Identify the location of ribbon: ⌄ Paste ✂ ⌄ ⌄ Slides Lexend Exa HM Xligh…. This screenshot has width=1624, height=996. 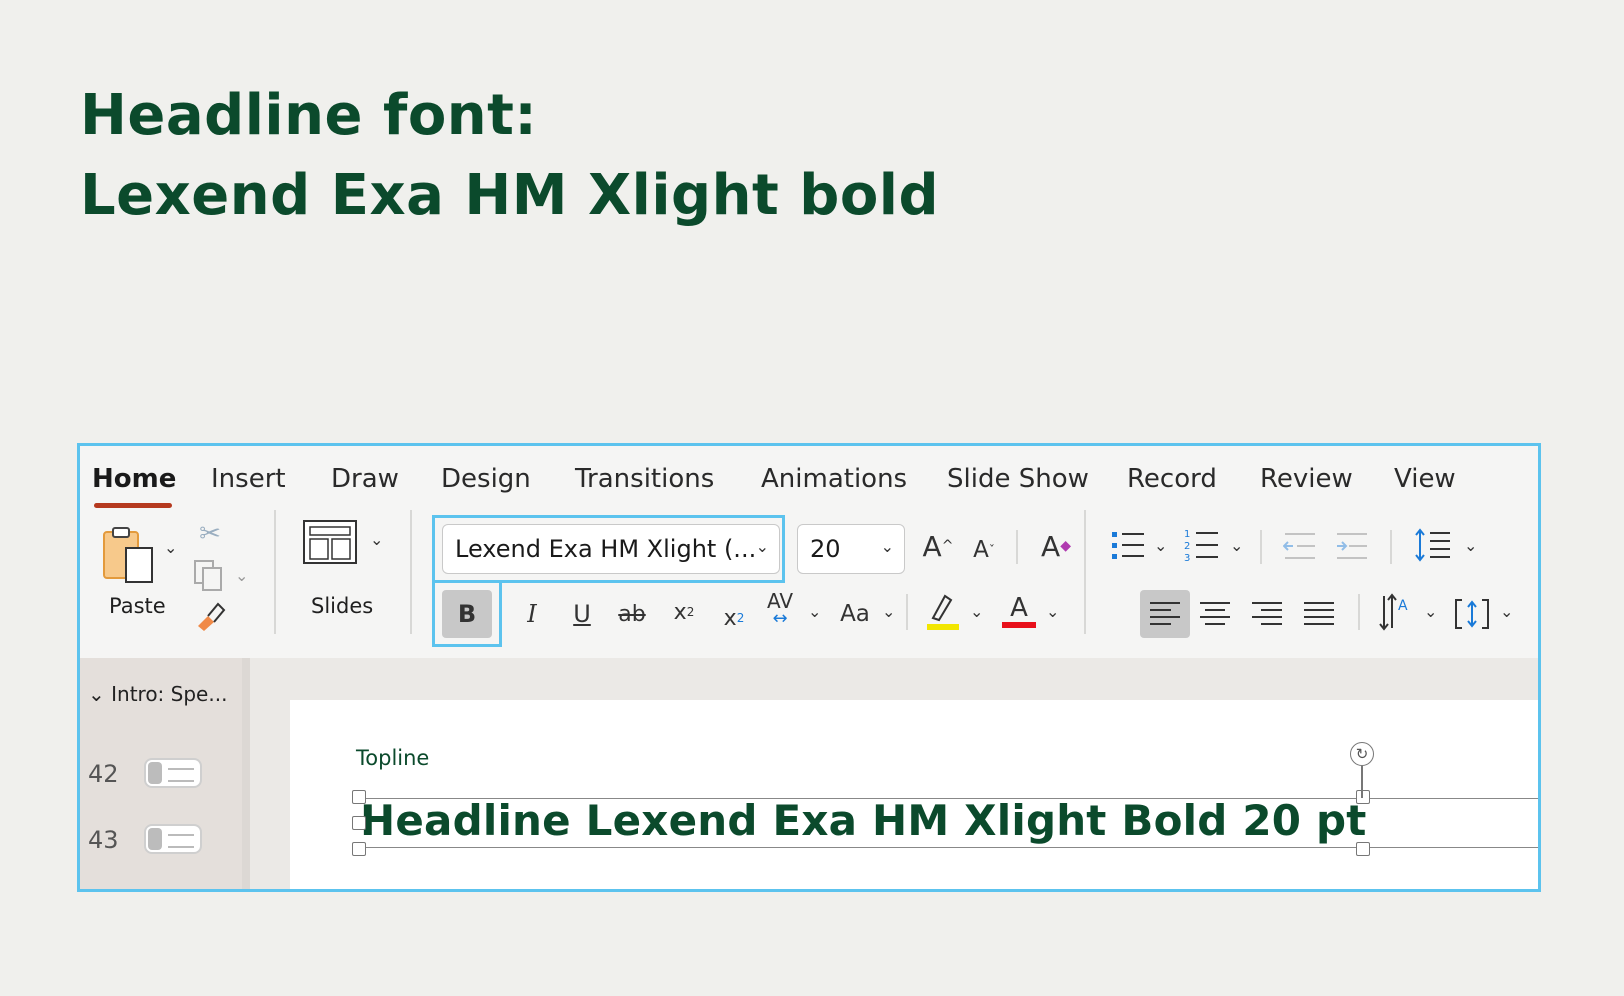
(809, 580).